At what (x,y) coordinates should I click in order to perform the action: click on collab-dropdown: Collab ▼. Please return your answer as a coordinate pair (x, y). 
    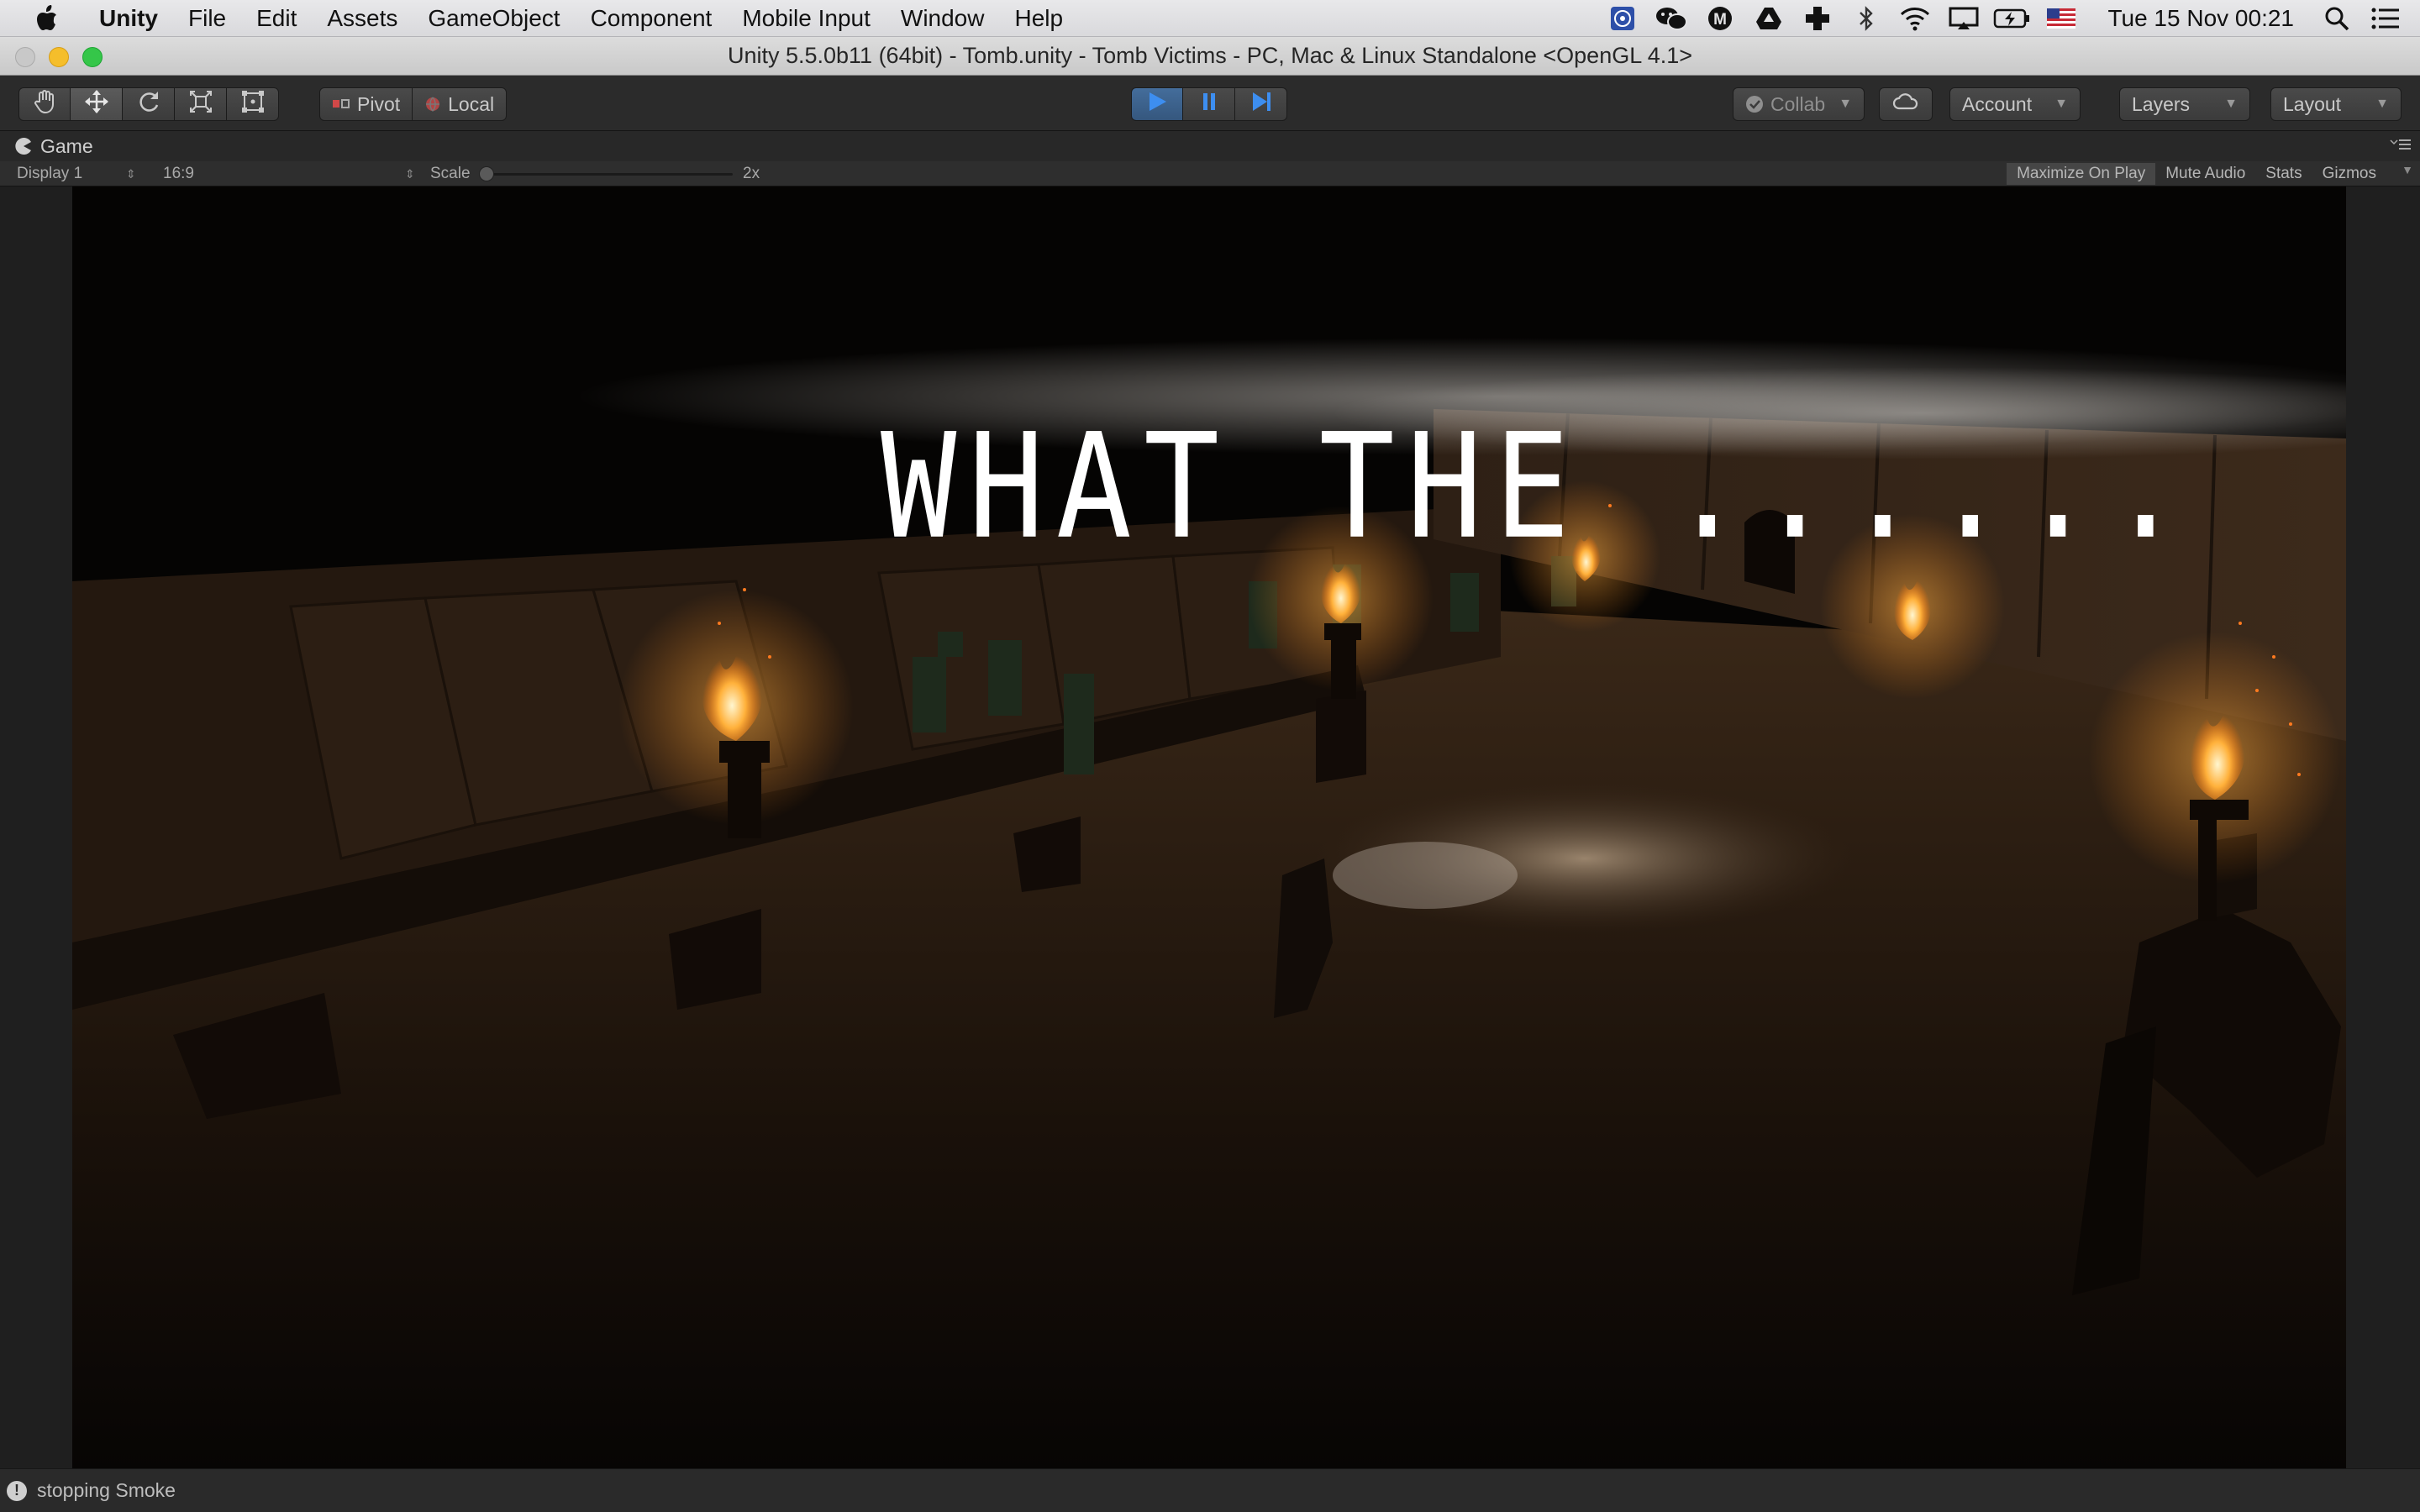
    Looking at the image, I should click on (1799, 104).